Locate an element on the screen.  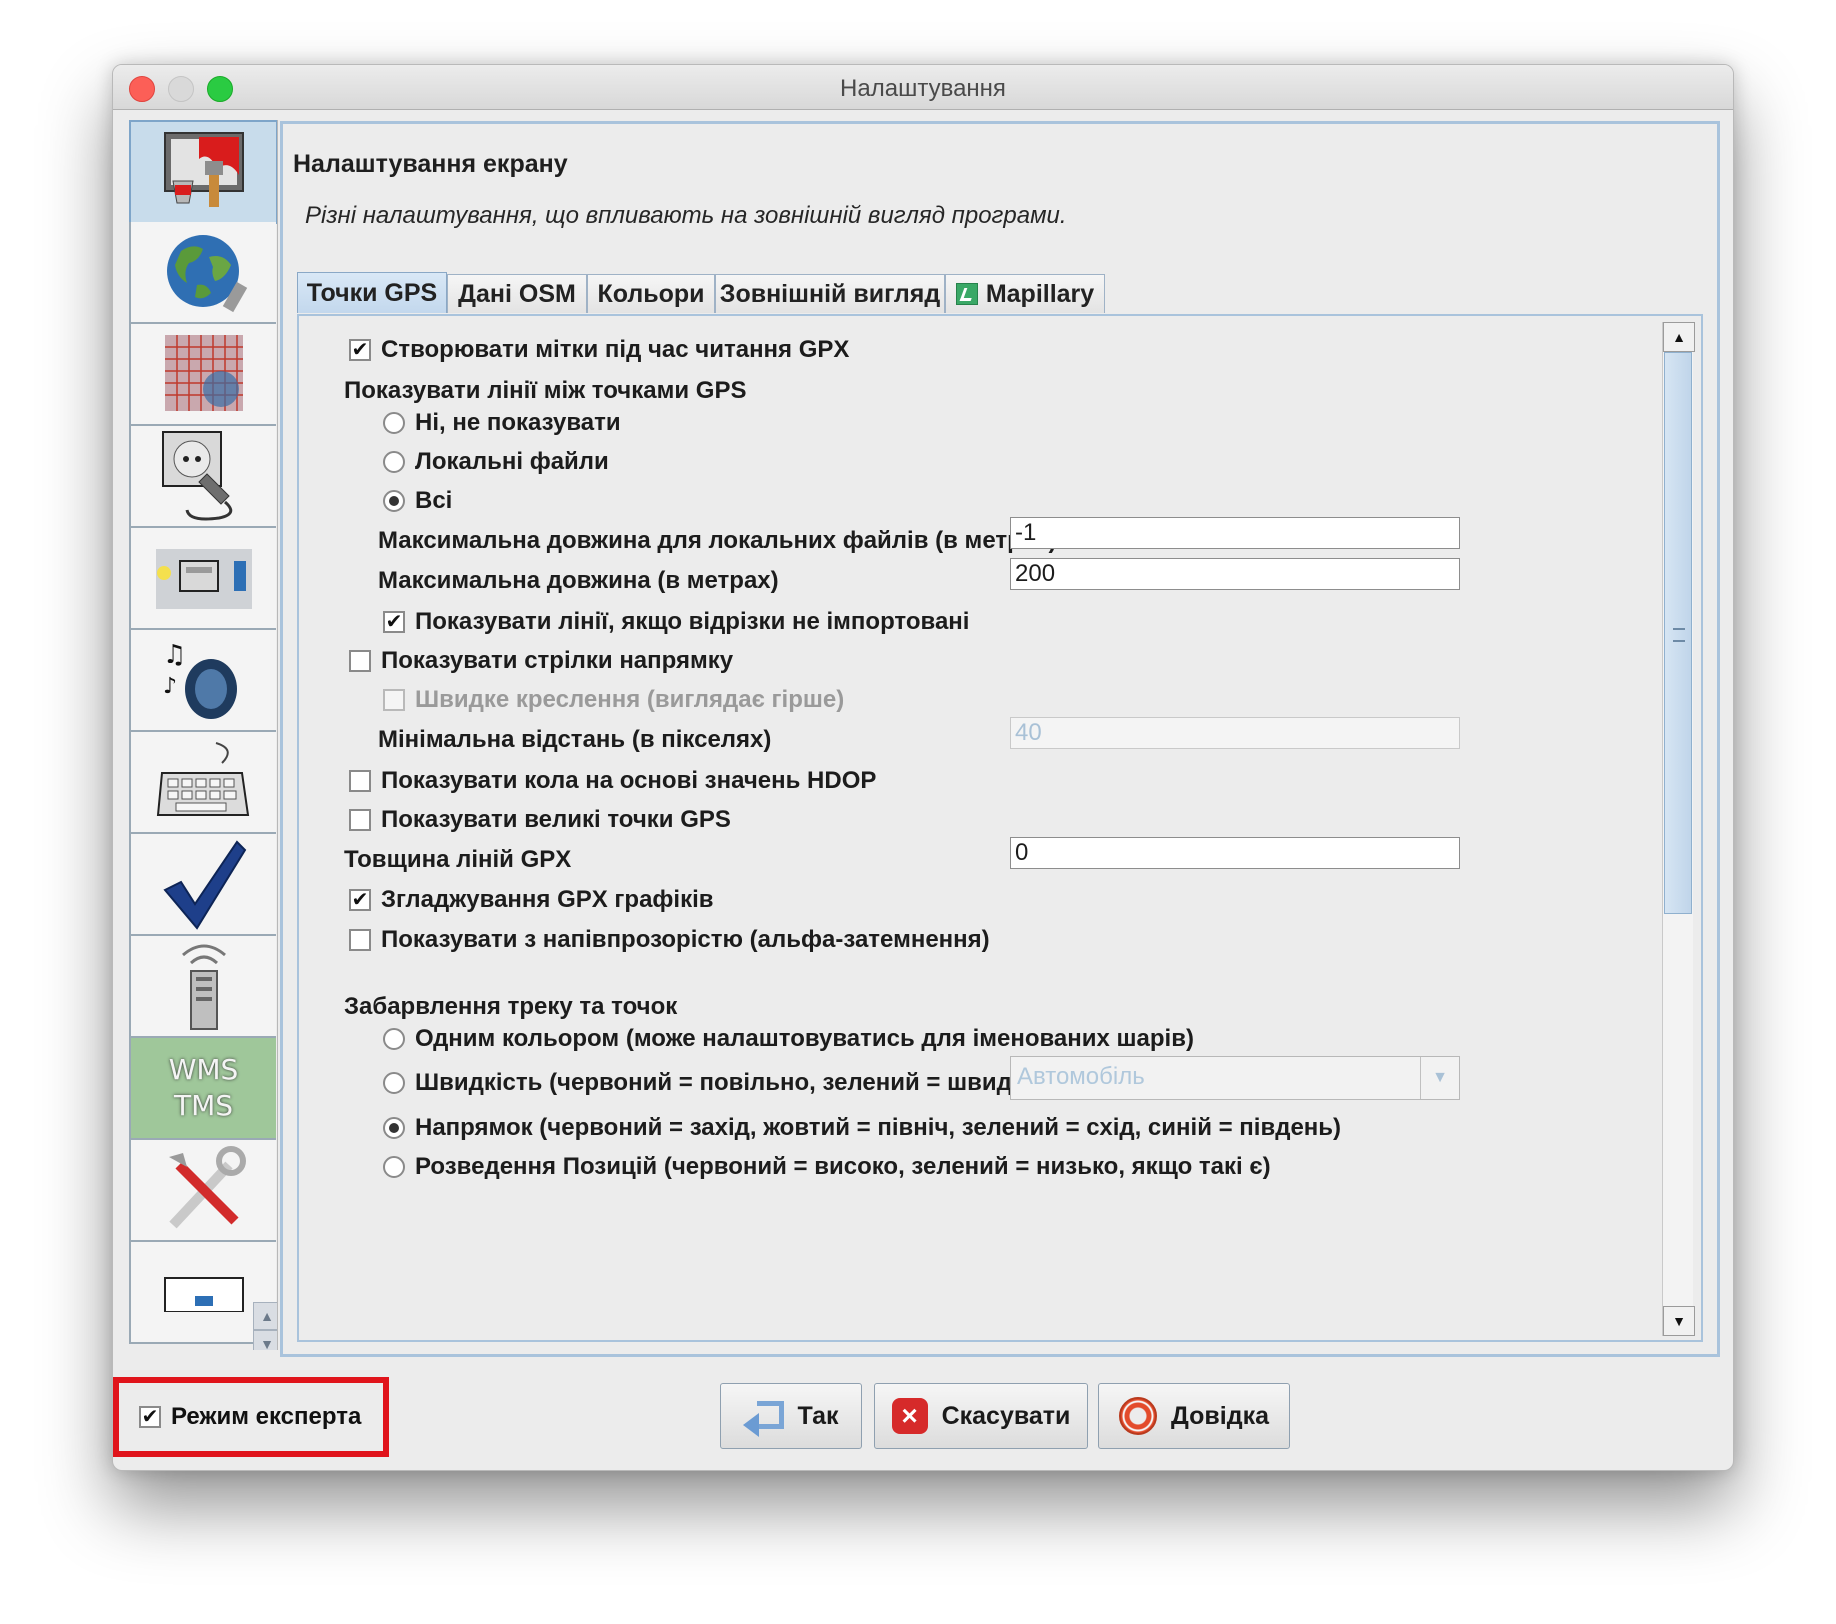
expert-mode-option: Режим експерта is located at coordinates (251, 1417).